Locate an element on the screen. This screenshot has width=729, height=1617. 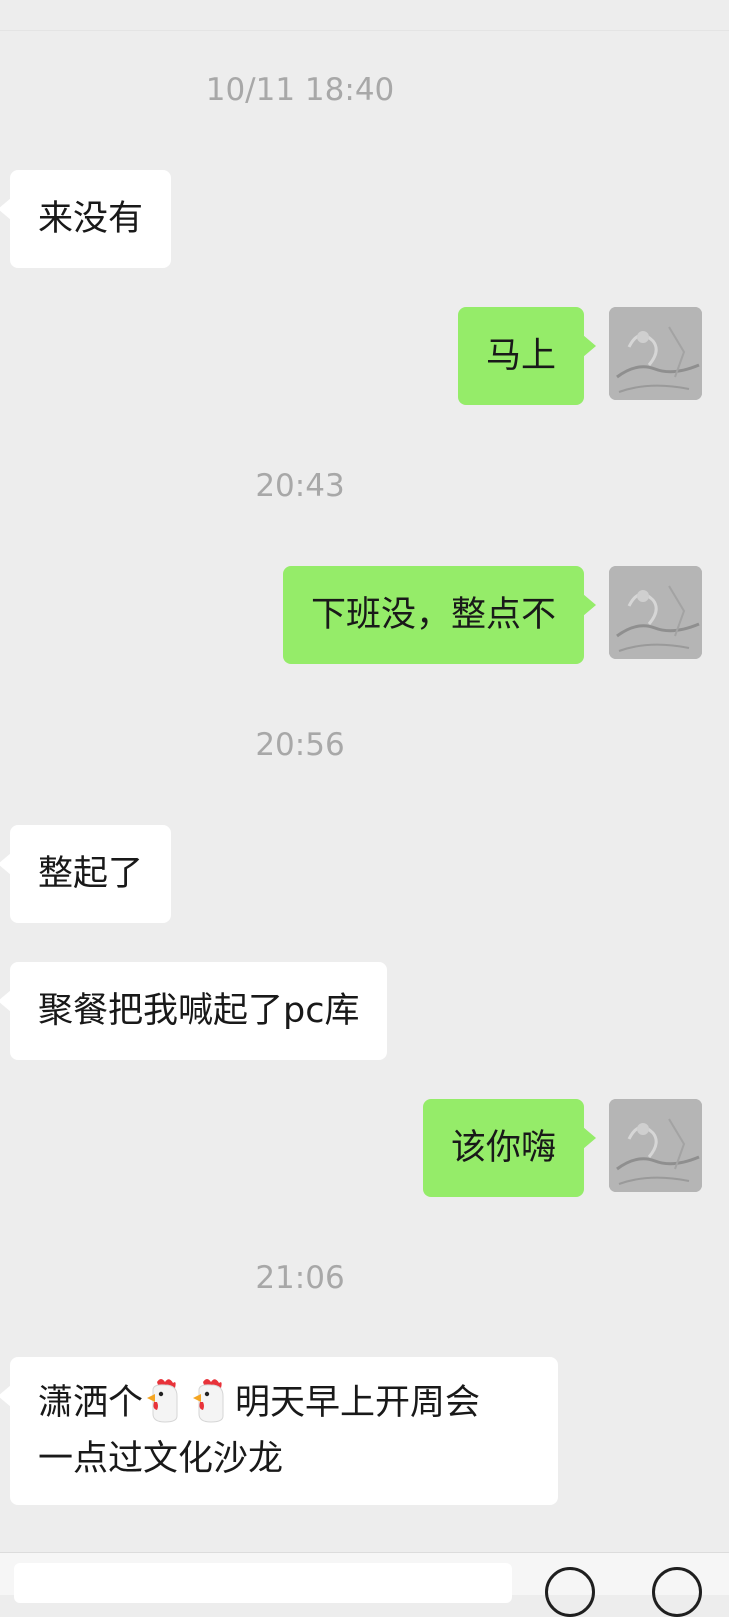
message-text: 来没有 is located at coordinates (91, 219).